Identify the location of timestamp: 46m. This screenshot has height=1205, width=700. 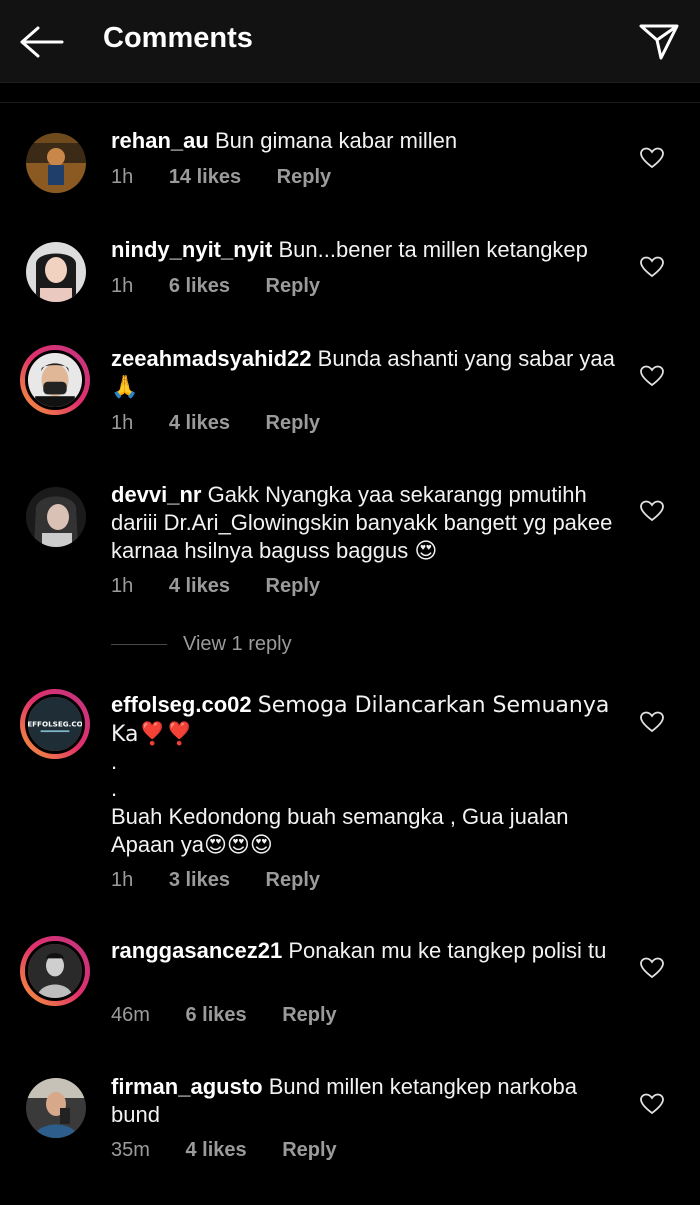
(130, 1015).